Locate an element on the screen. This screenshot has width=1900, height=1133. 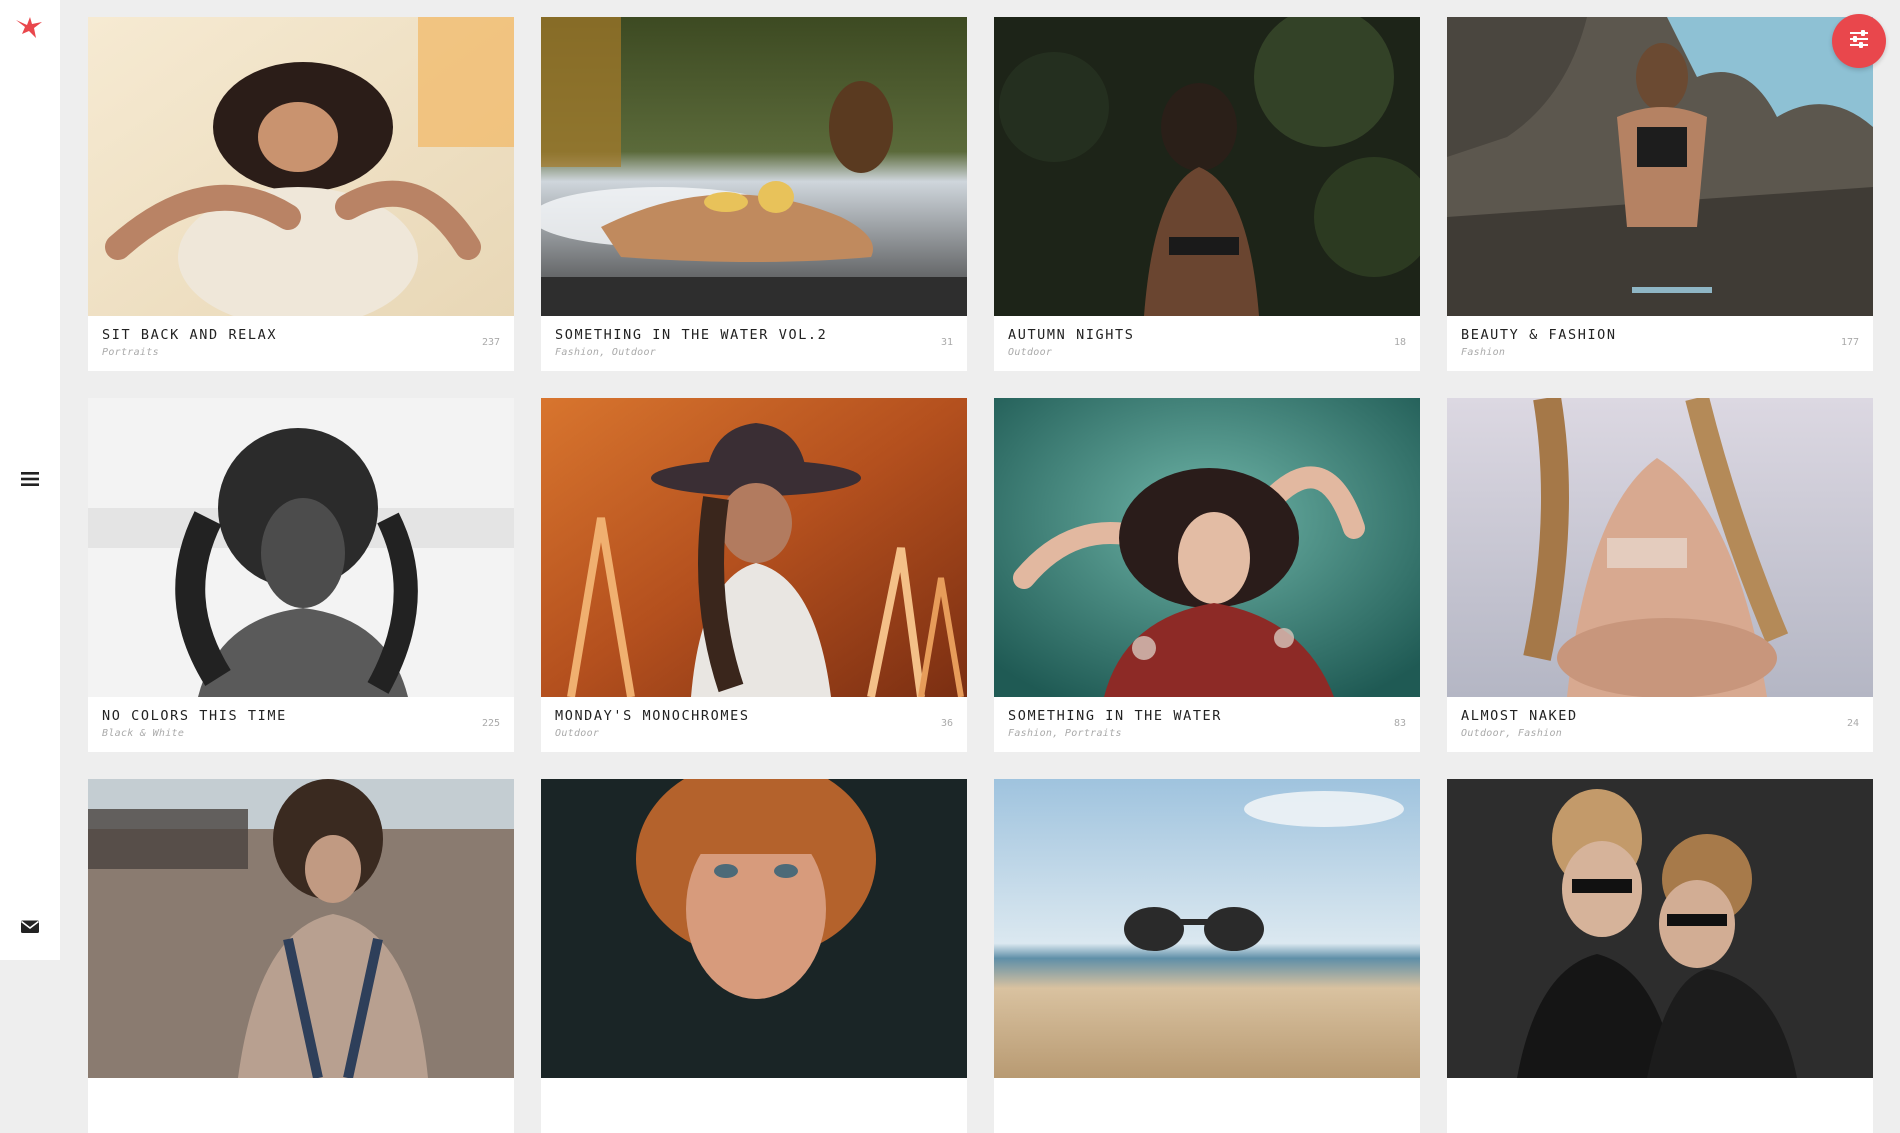
gallery-card: ALMOST NAKED Outdoor, Fashion 24 is located at coordinates (1660, 575).